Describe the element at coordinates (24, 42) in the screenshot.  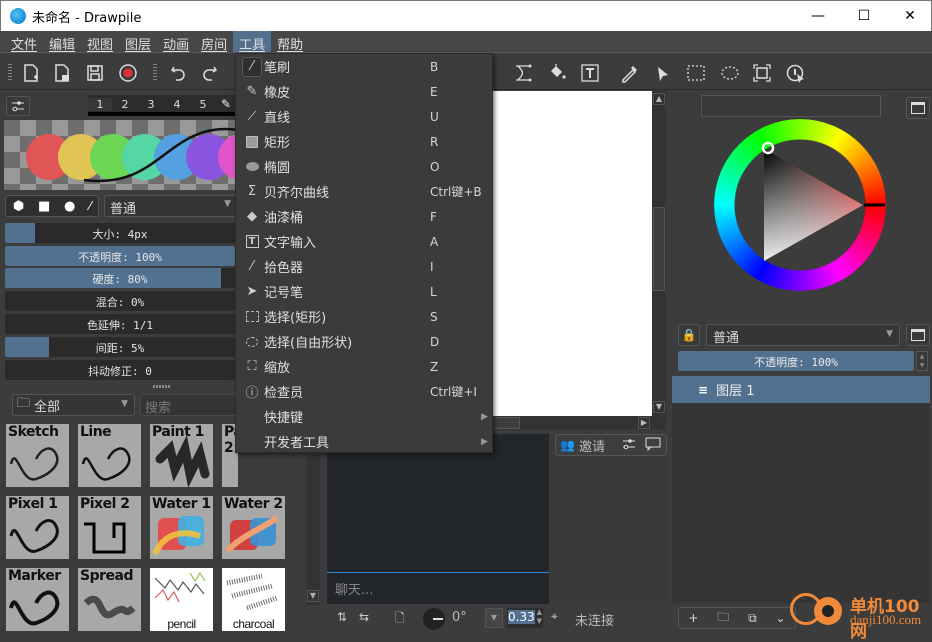
I see `menu-file: 文件` at that location.